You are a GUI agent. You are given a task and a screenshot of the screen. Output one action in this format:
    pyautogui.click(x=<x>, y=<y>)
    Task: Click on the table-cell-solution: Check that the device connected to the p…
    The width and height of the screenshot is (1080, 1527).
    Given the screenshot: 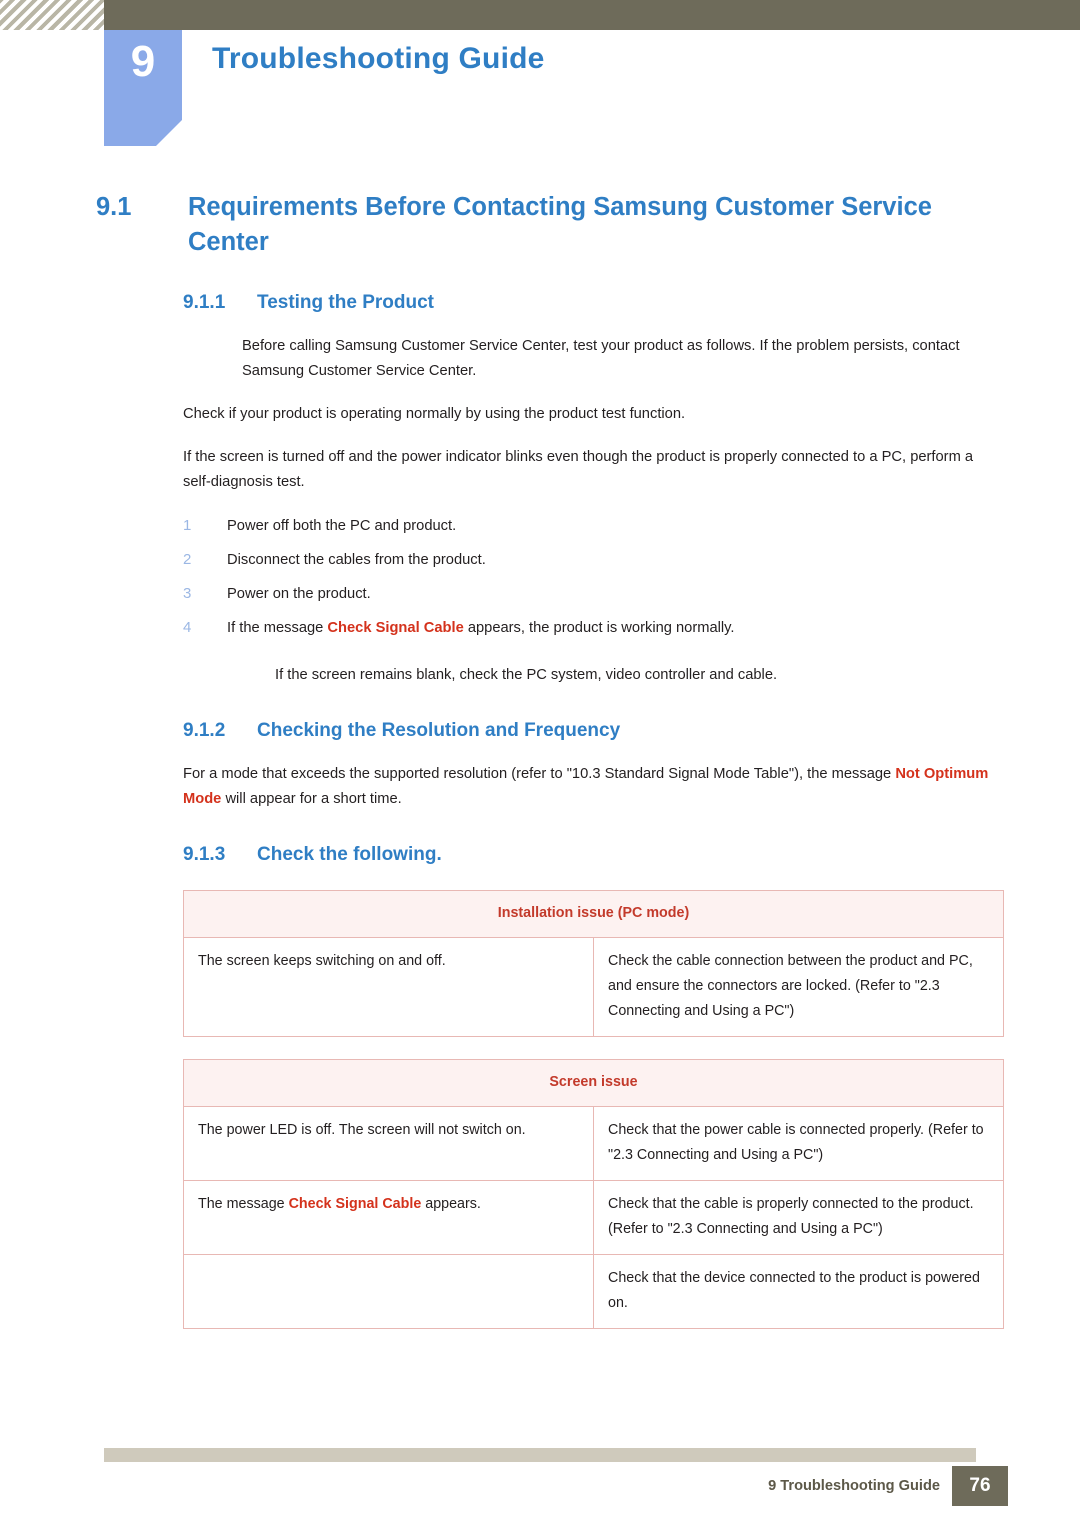 What is the action you would take?
    pyautogui.click(x=798, y=1291)
    